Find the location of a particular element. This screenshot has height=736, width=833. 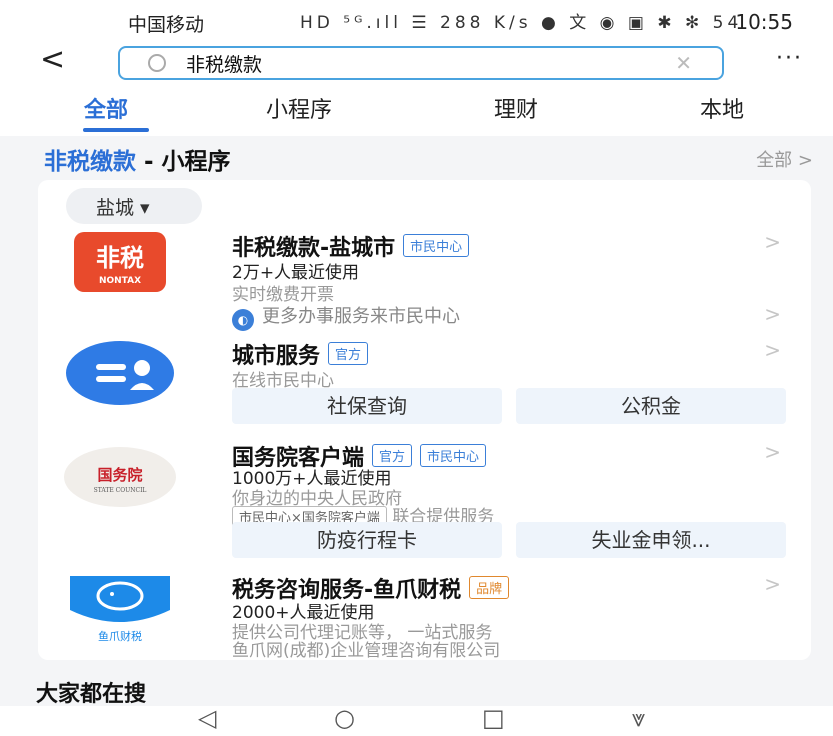

tag-brand: 品牌 is located at coordinates (489, 587).